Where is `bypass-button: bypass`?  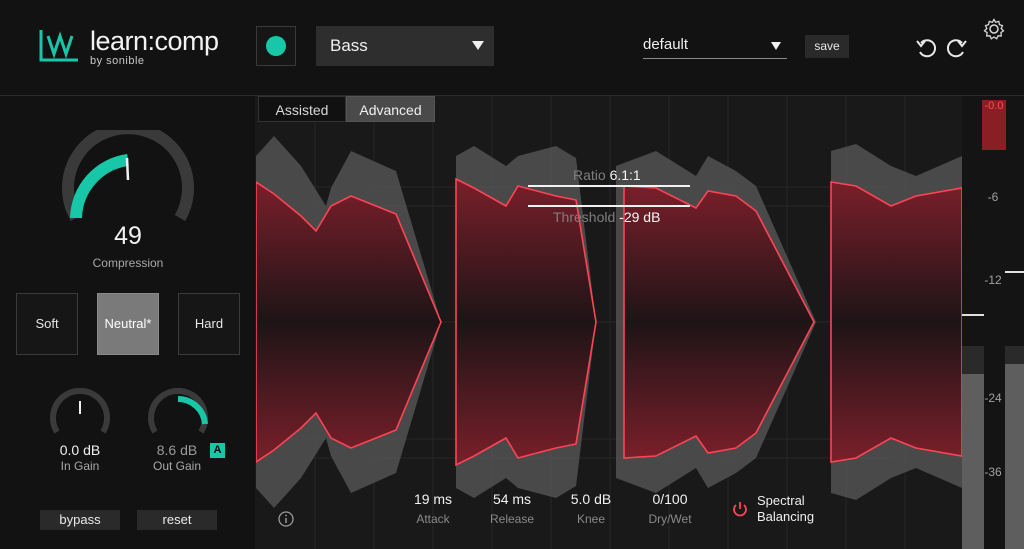 bypass-button: bypass is located at coordinates (80, 520).